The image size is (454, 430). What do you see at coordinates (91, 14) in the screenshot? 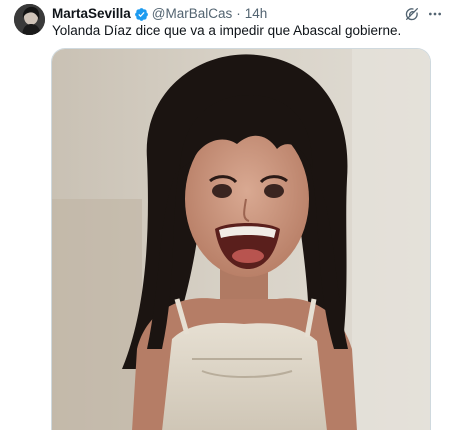
I see `author-display-name: MartaSevilla` at bounding box center [91, 14].